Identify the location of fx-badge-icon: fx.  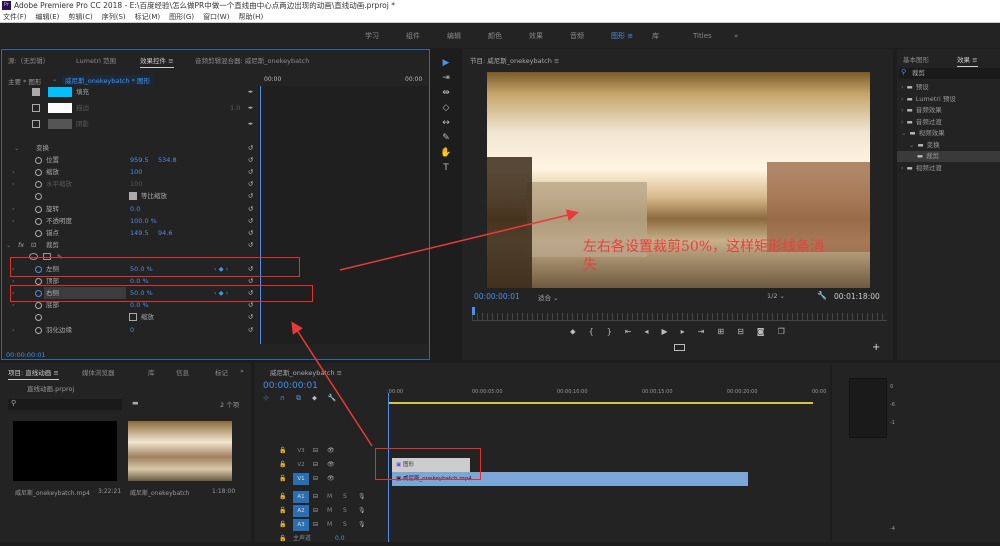
(21, 245).